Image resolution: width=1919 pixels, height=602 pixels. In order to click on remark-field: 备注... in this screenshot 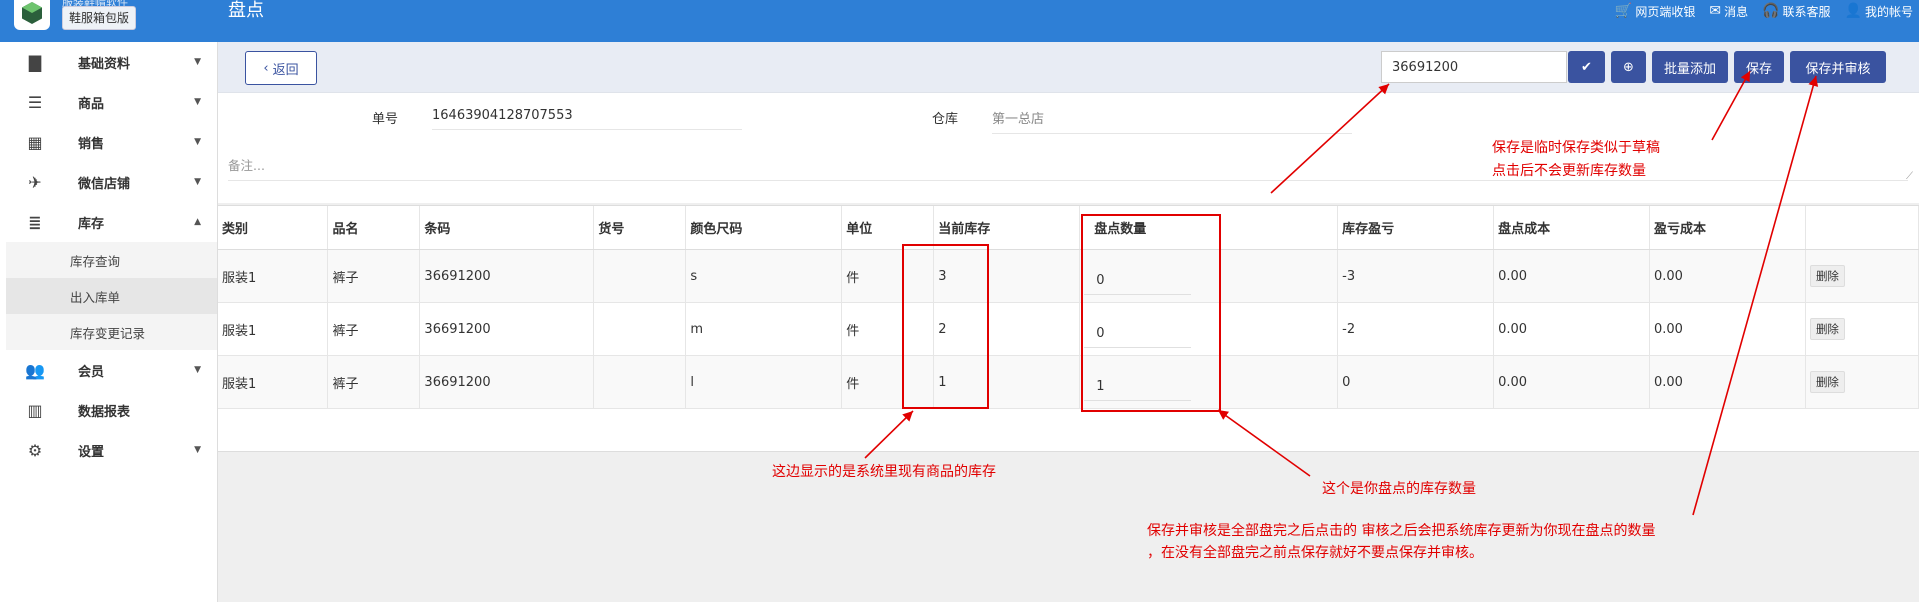, I will do `click(246, 164)`.